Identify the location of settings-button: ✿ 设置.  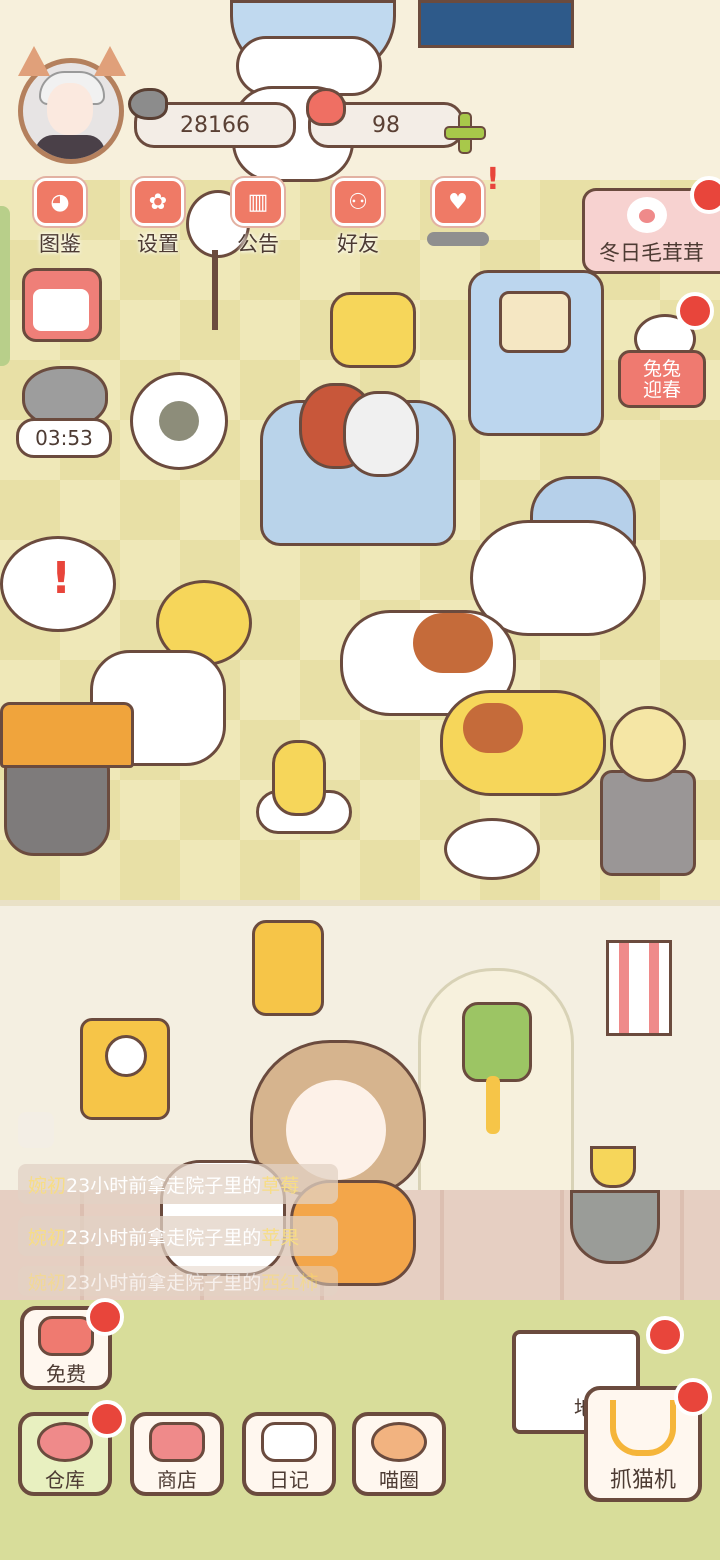
(158, 218).